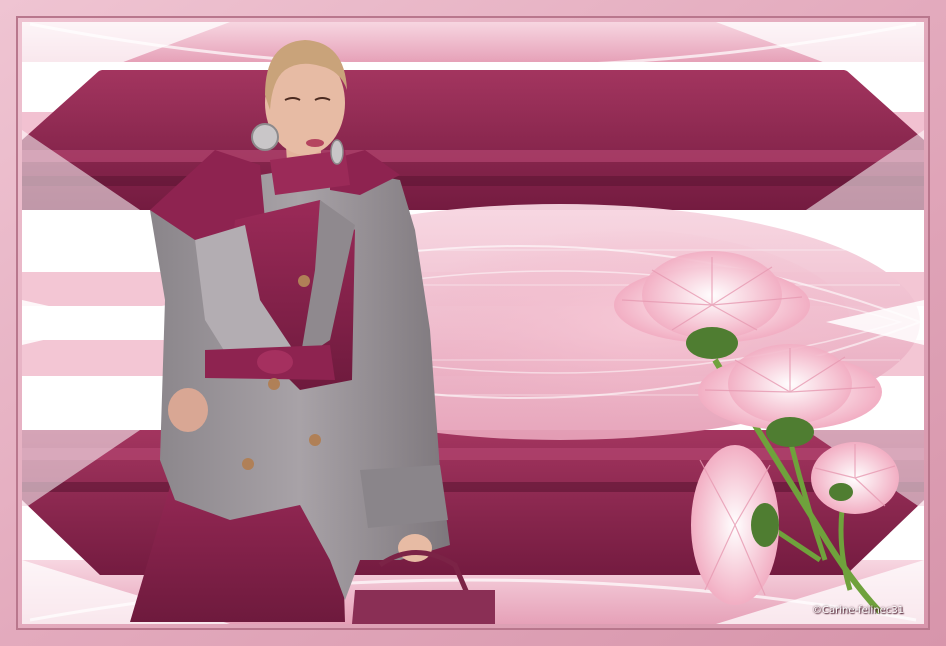  Describe the element at coordinates (858, 610) in the screenshot. I see `artist-credit: ©Carine-felinec31` at that location.